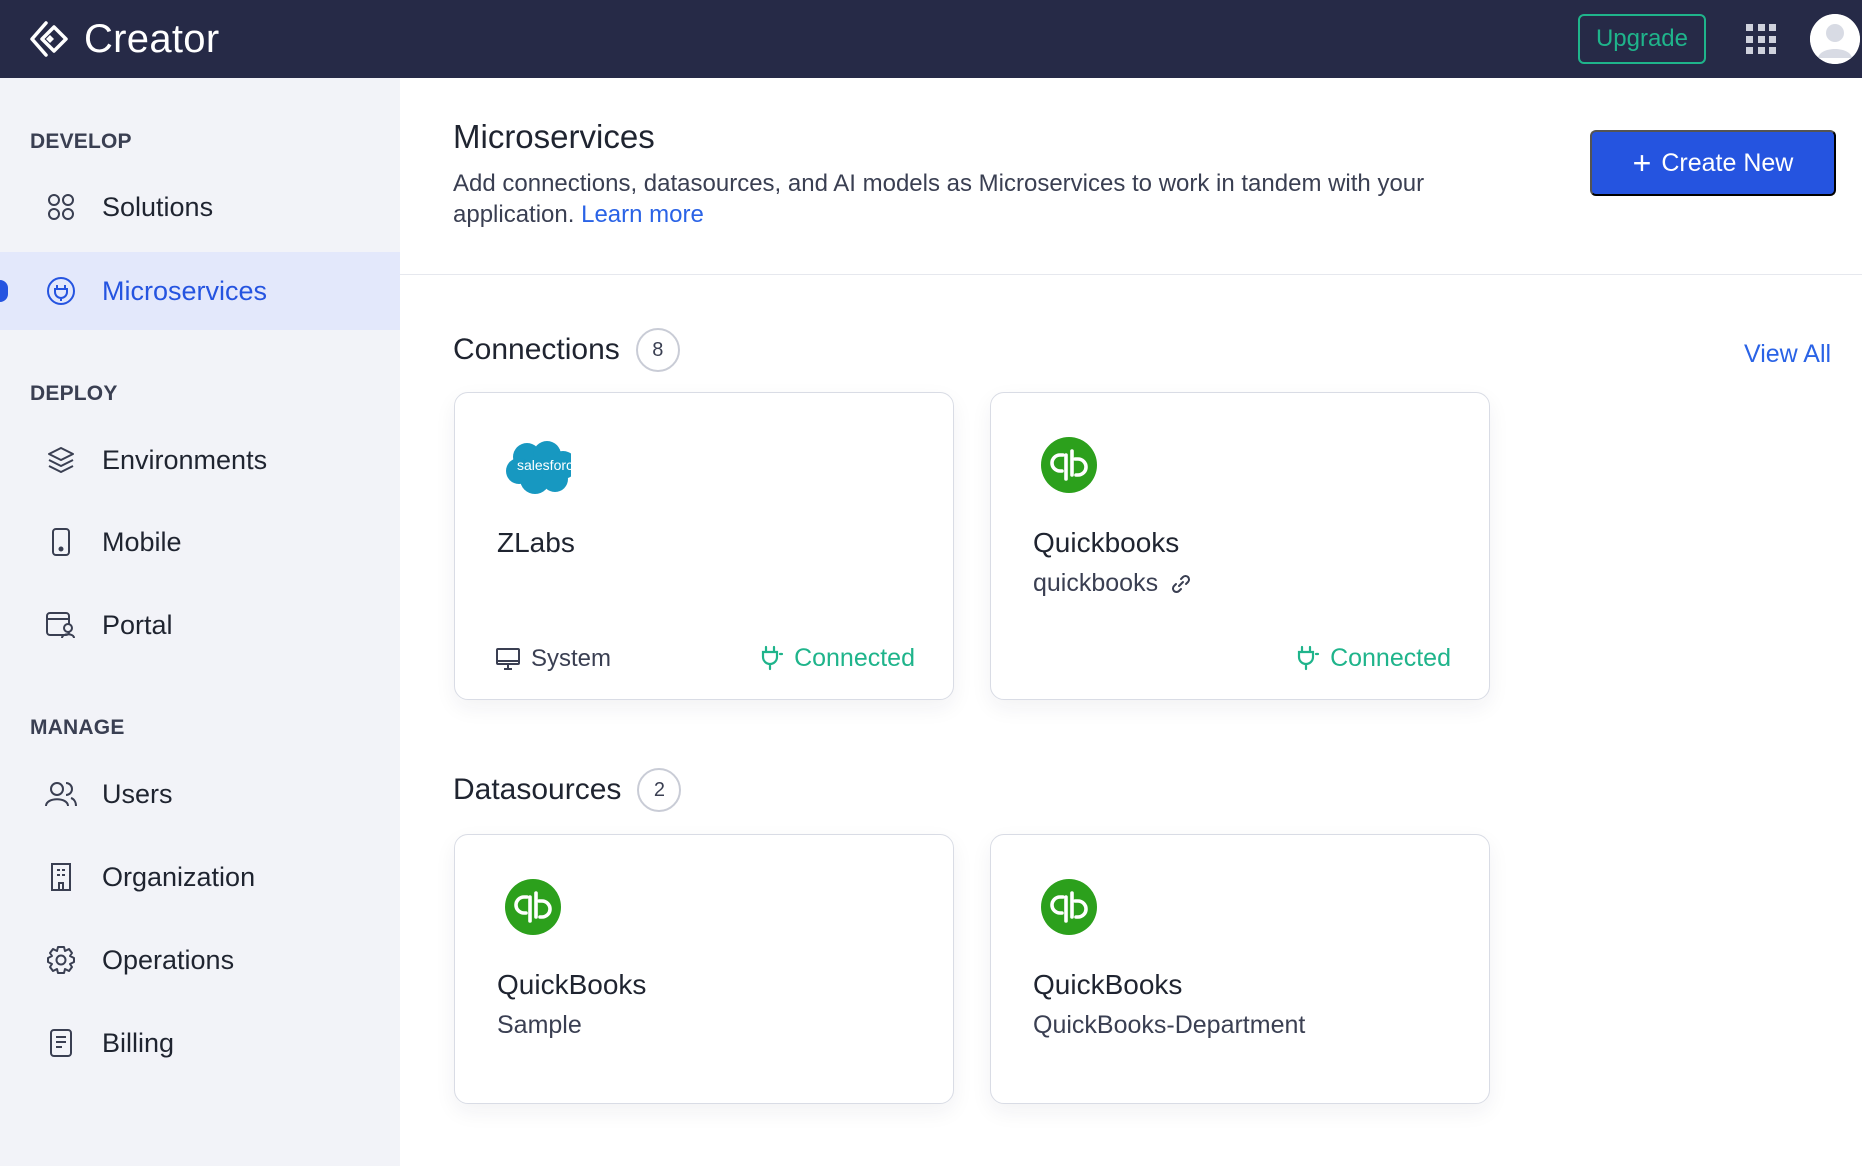 Image resolution: width=1862 pixels, height=1166 pixels. Describe the element at coordinates (642, 214) in the screenshot. I see `learn-more-link: Learn more` at that location.